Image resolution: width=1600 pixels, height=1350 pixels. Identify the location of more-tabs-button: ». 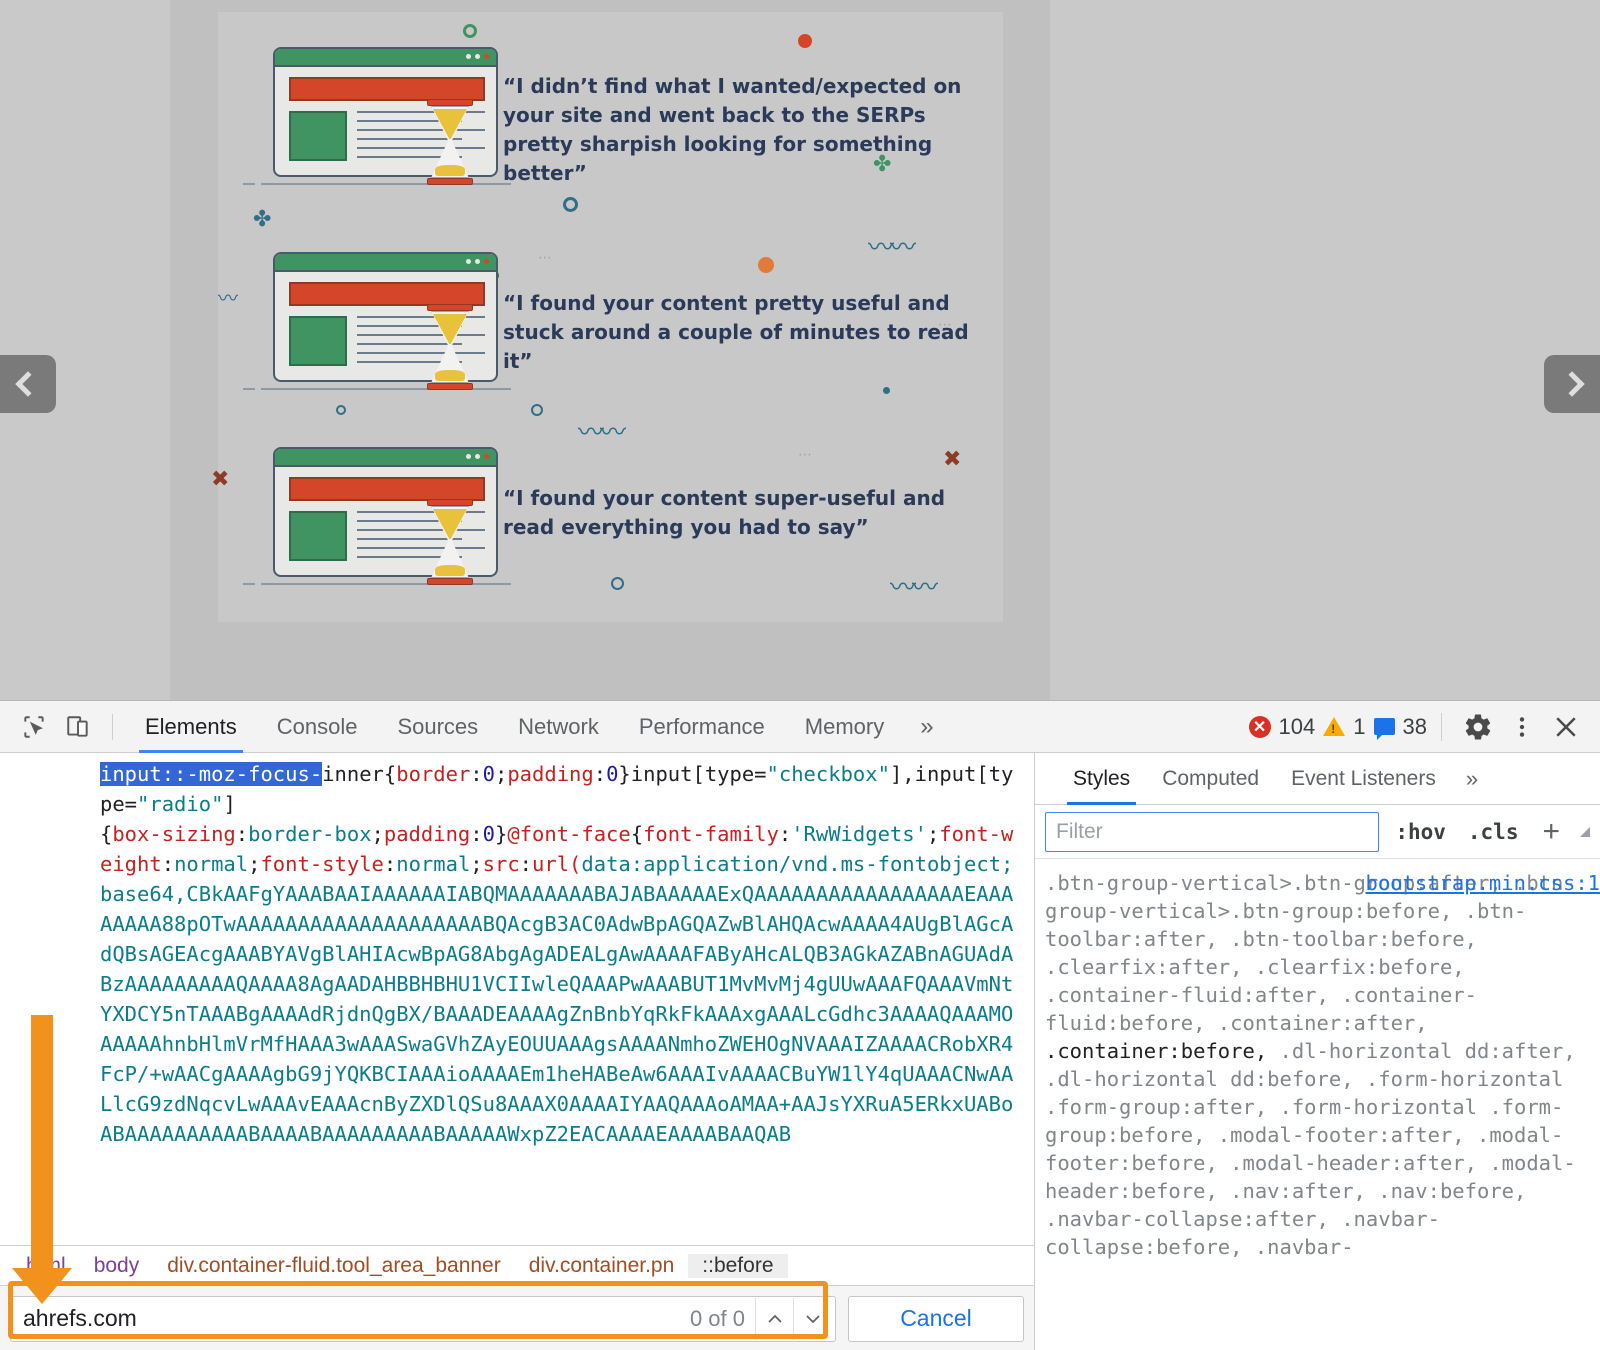
(926, 727).